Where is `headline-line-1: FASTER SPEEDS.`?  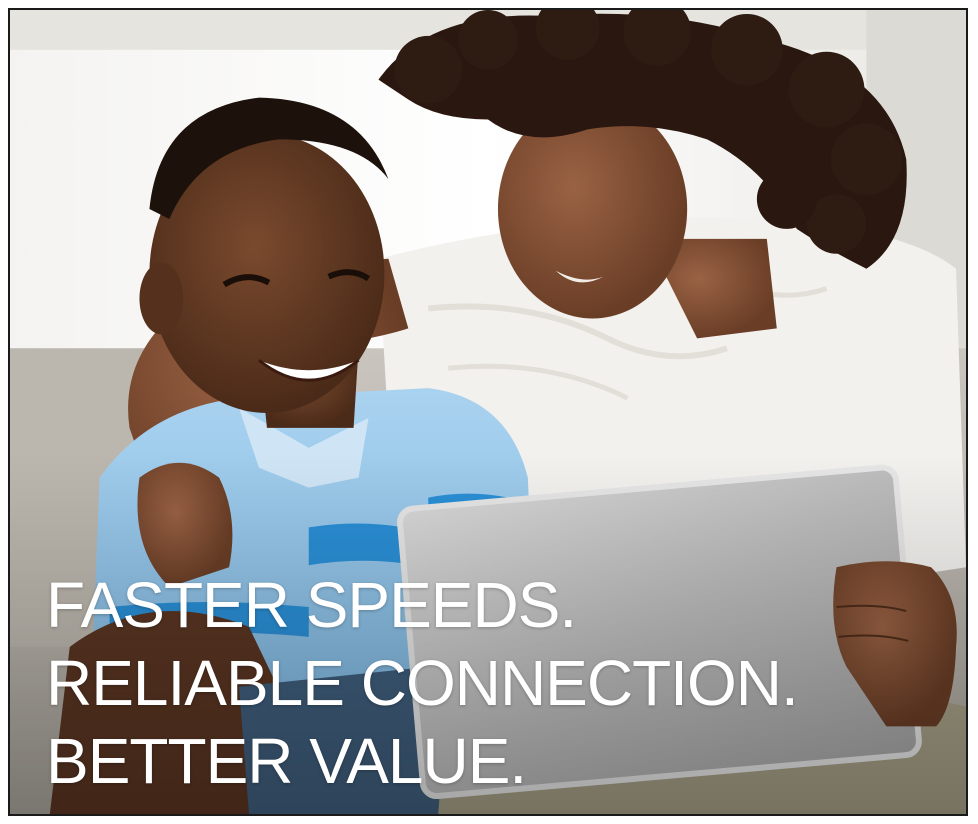
headline-line-1: FASTER SPEEDS. is located at coordinates (311, 605).